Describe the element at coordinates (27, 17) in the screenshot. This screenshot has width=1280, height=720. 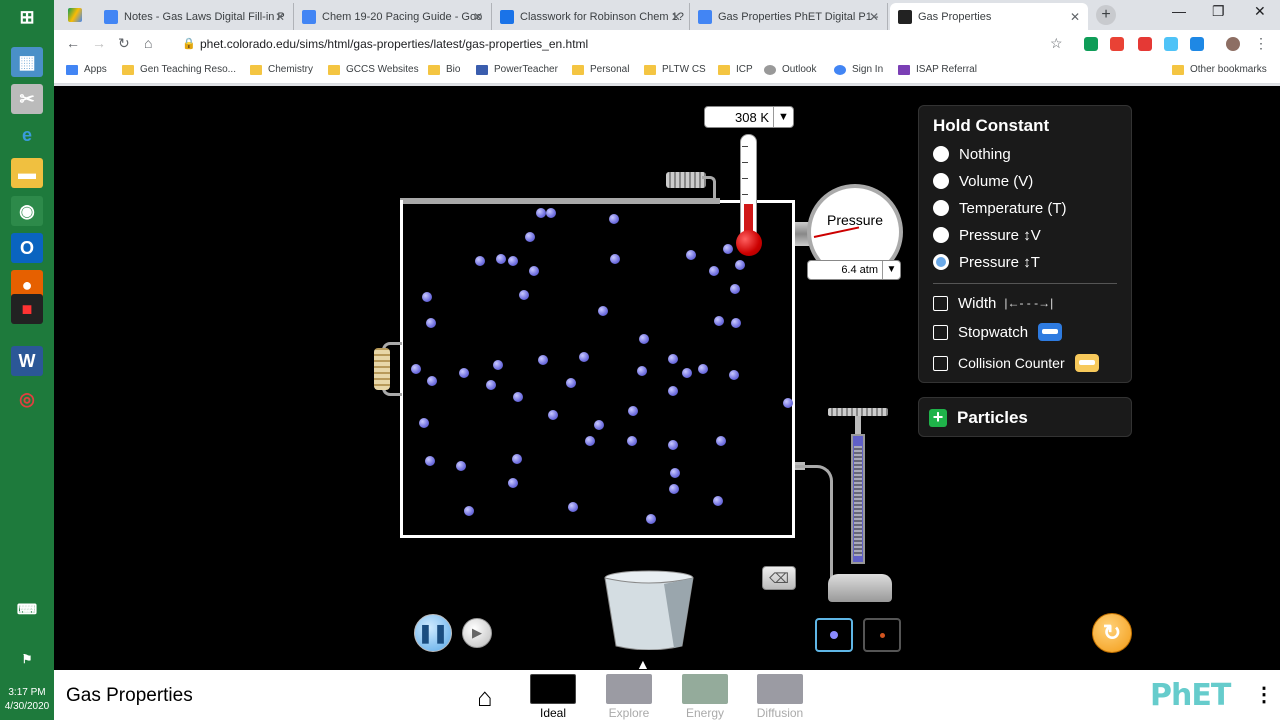
I see `windows-start-icon: ⊞` at that location.